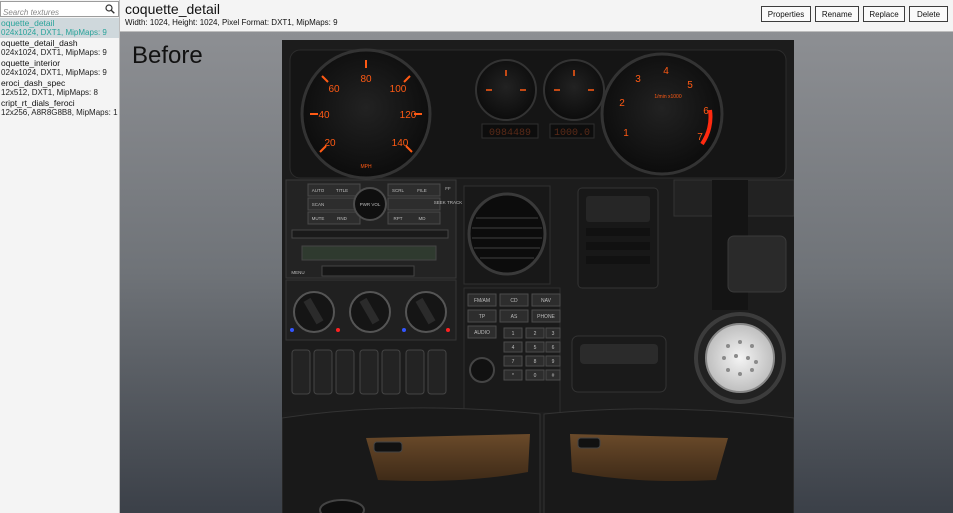  What do you see at coordinates (740, 358) in the screenshot?
I see `dome-light` at bounding box center [740, 358].